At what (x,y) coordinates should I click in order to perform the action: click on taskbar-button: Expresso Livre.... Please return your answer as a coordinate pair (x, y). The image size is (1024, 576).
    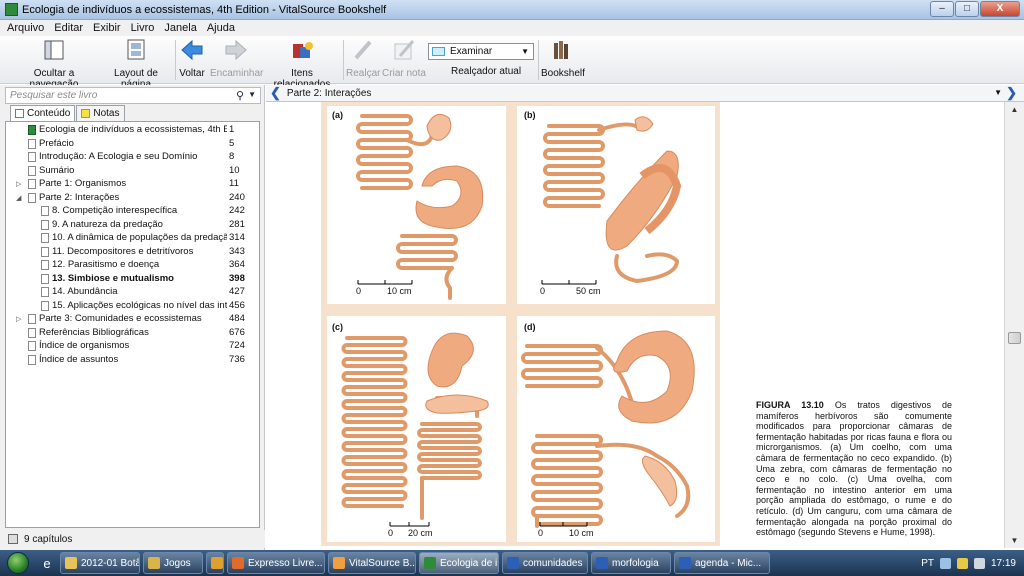
    Looking at the image, I should click on (276, 563).